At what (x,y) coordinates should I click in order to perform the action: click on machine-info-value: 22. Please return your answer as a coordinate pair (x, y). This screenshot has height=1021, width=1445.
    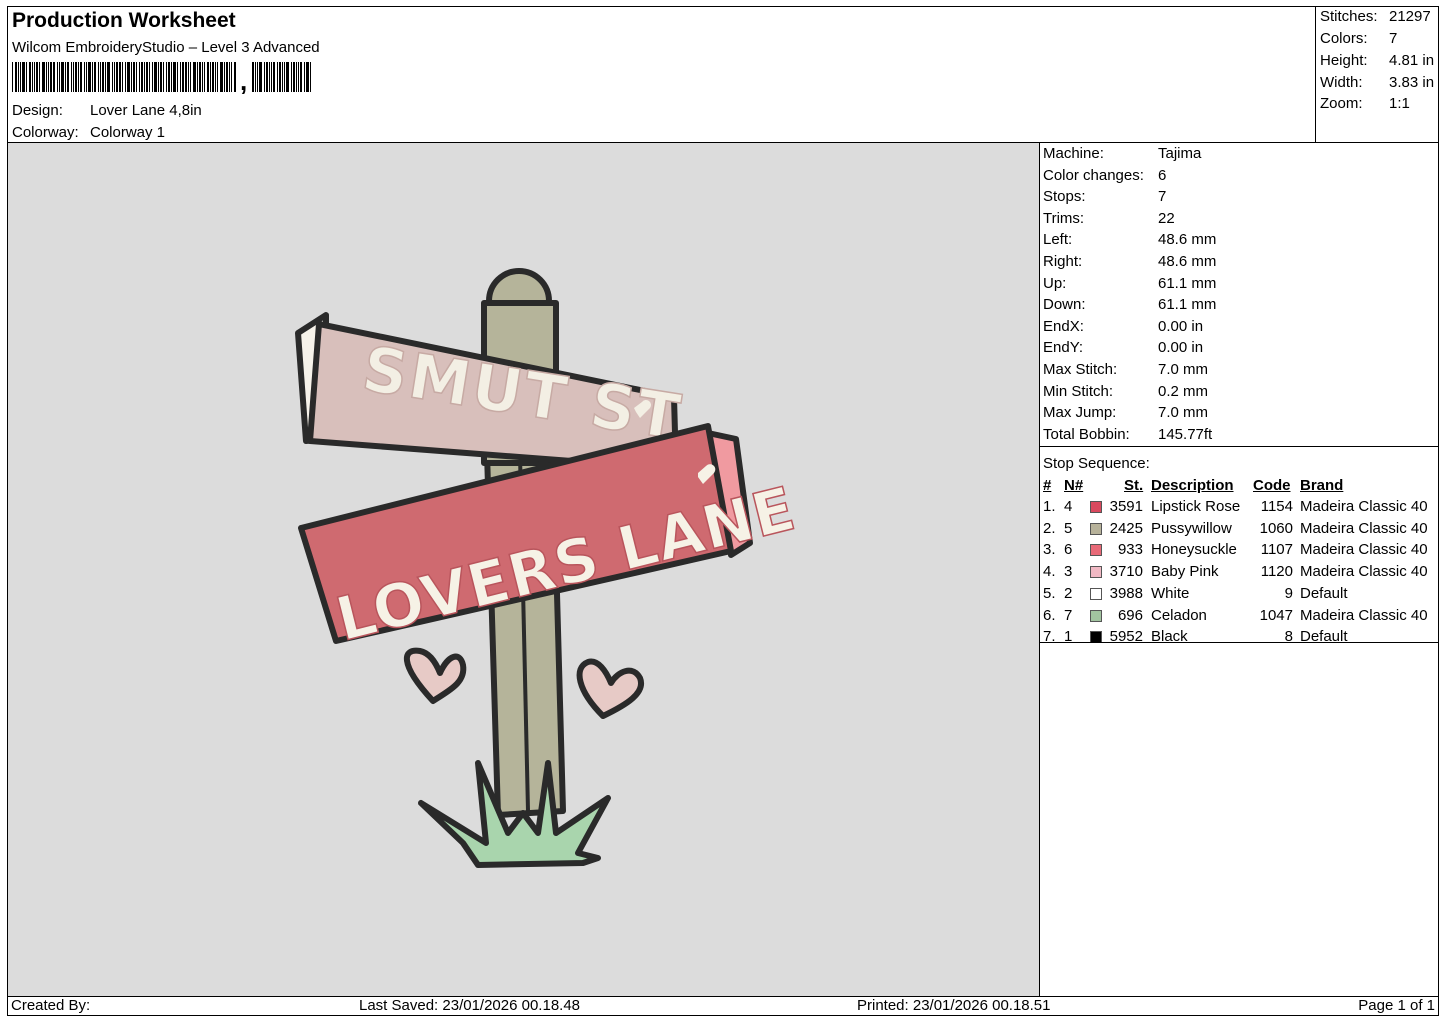
    Looking at the image, I should click on (1166, 218).